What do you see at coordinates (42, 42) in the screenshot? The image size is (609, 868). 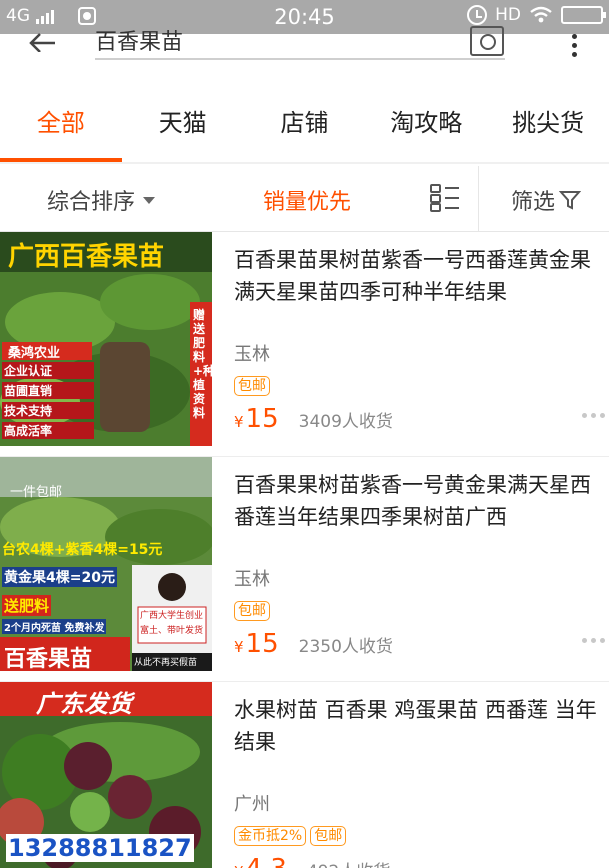 I see `back-arrow-icon` at bounding box center [42, 42].